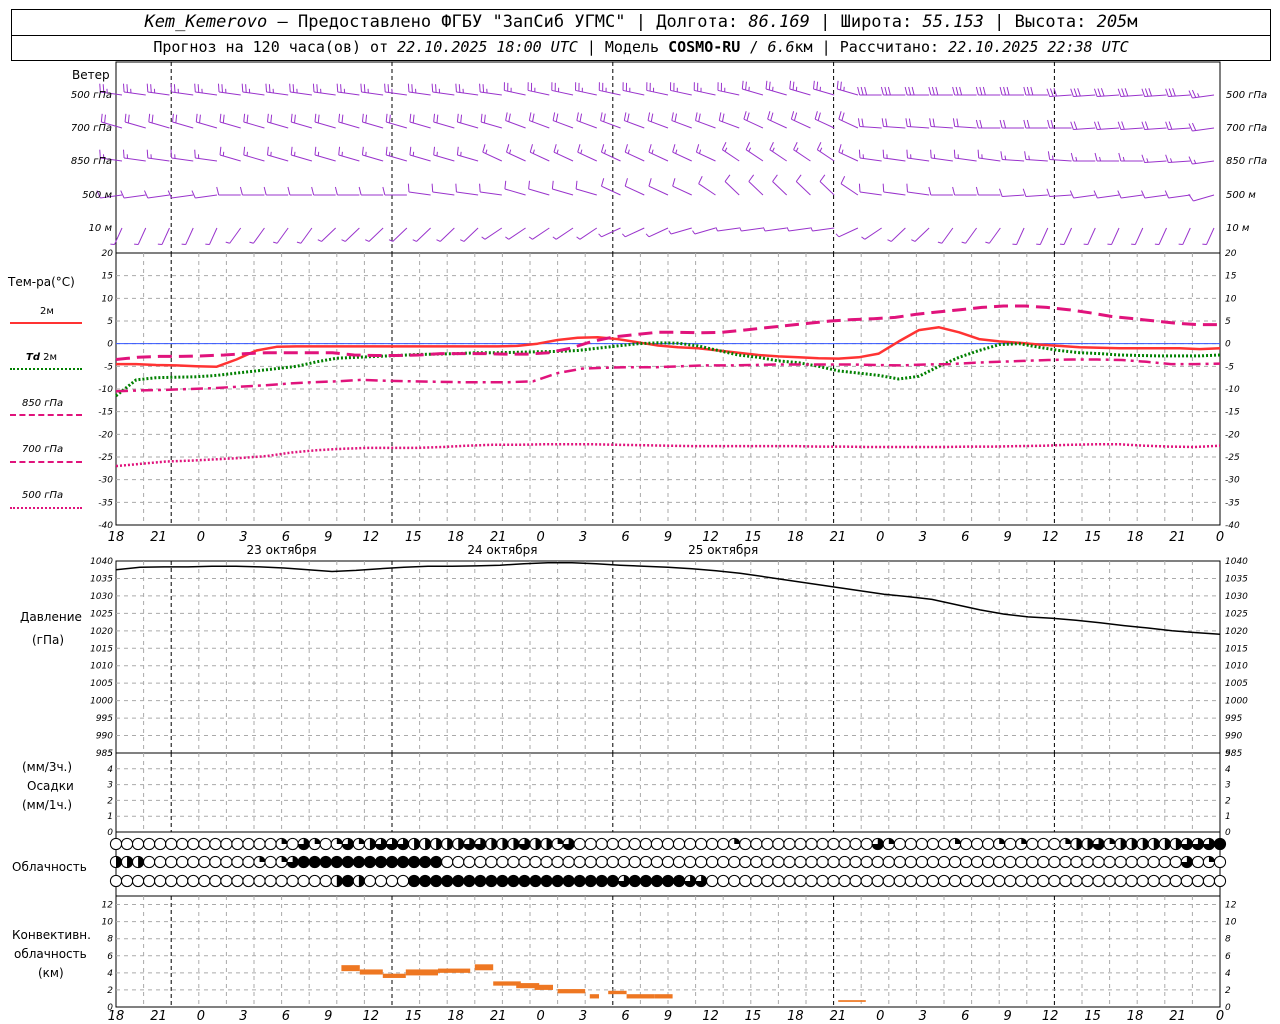 The height and width of the screenshot is (1024, 1280). What do you see at coordinates (110, 833) in the screenshot?
I see `precip-tick-label: 0` at bounding box center [110, 833].